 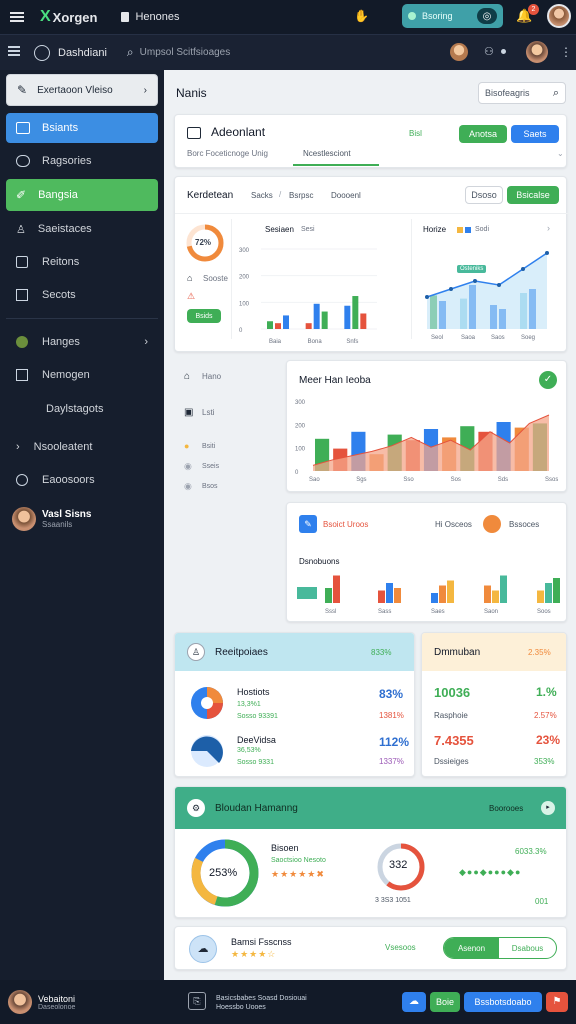 I want to click on search-input: Umpsol Scitfsioages, so click(x=185, y=52).